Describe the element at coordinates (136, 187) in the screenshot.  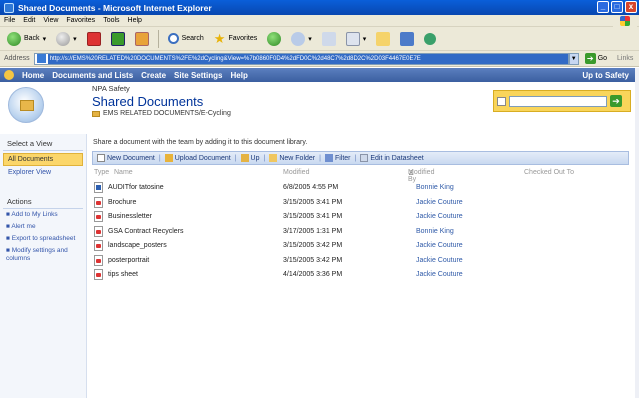
I see `document-name: AUDITfor tatosine` at that location.